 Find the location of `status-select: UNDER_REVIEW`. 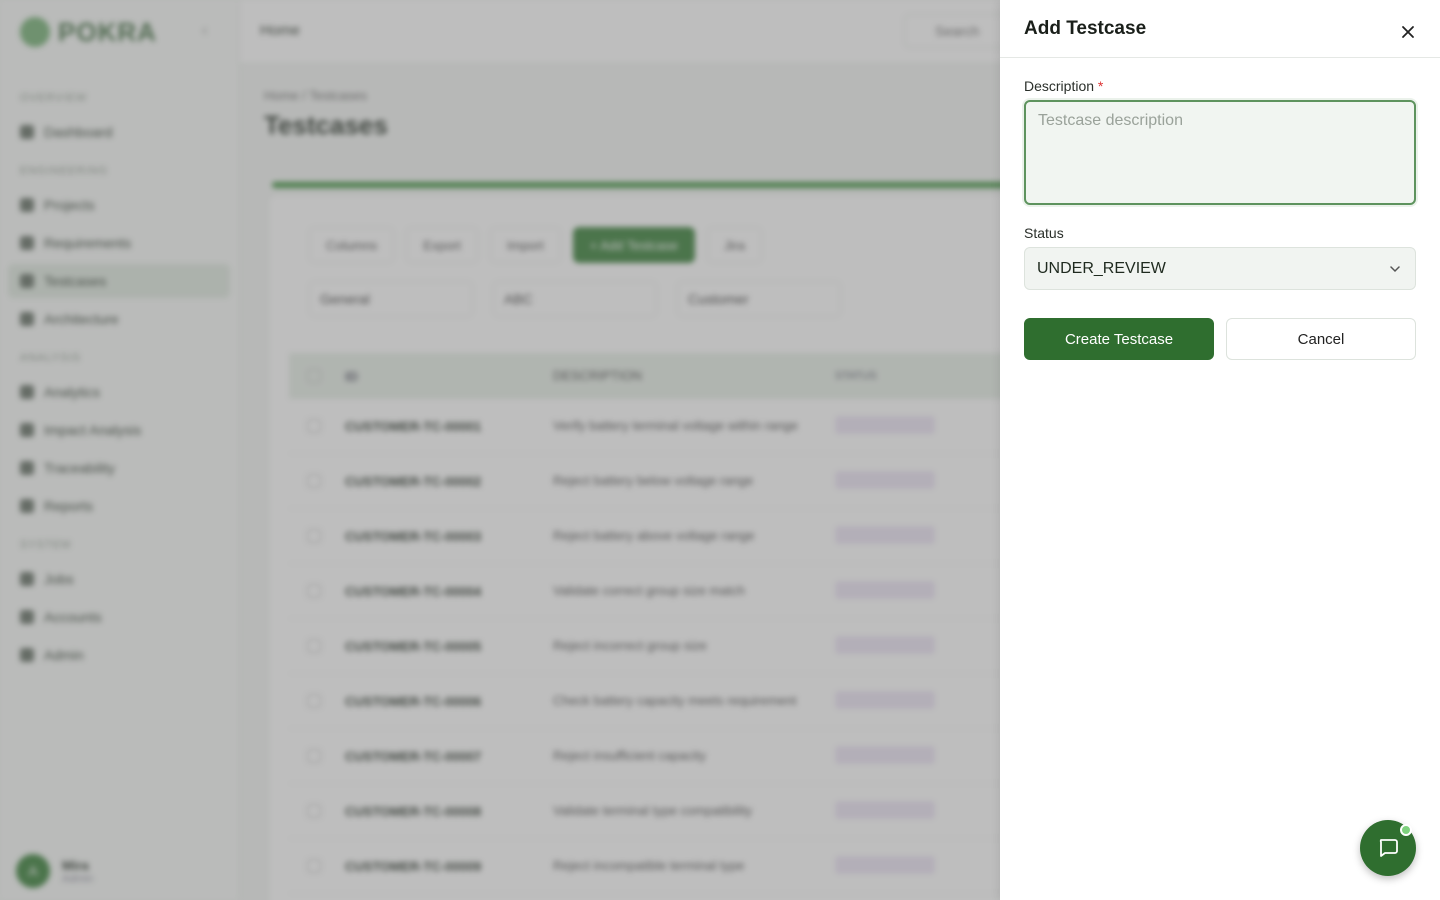

status-select: UNDER_REVIEW is located at coordinates (1220, 268).